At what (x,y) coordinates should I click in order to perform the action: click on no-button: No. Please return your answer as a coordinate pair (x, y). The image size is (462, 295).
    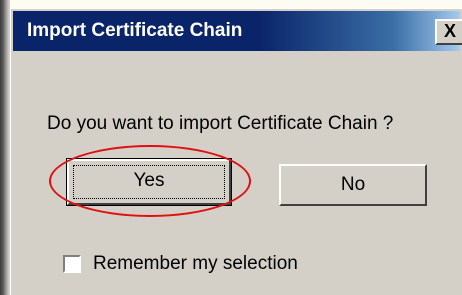
    Looking at the image, I should click on (353, 185).